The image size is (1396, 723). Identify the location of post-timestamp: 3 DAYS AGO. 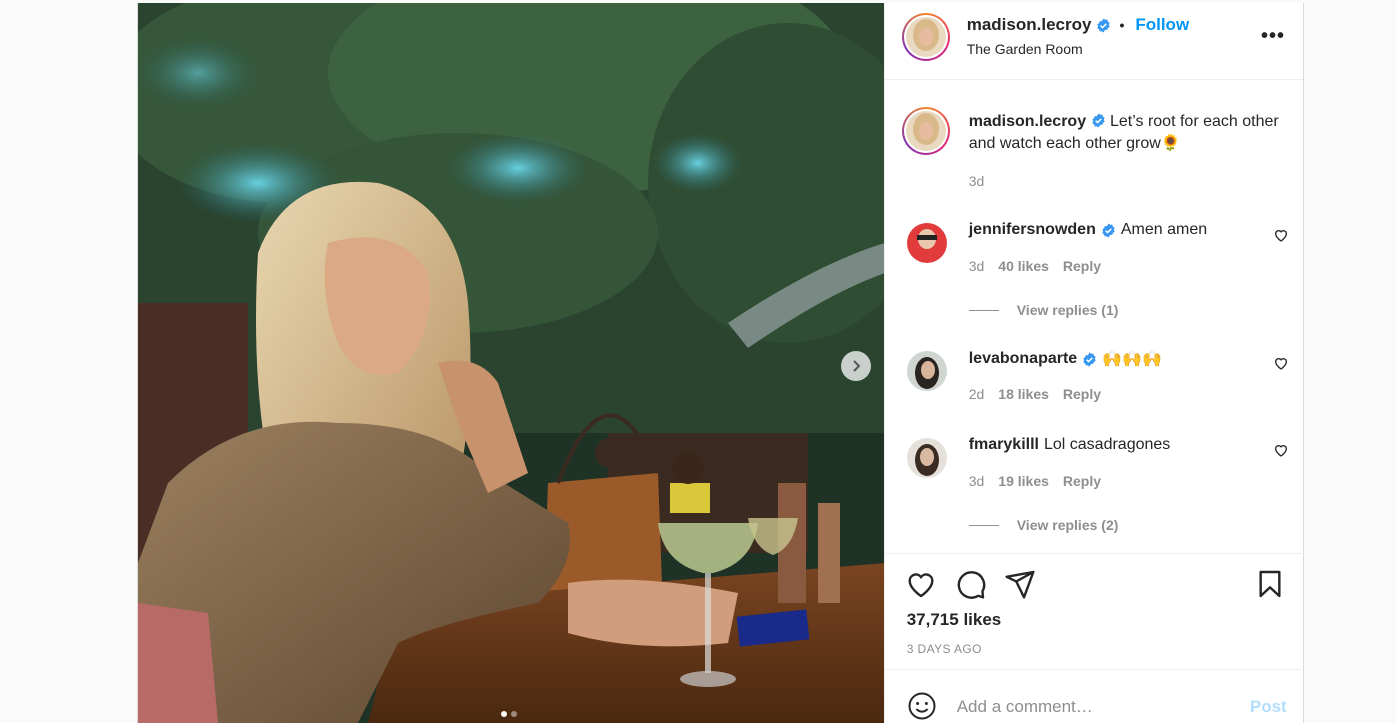
(944, 649).